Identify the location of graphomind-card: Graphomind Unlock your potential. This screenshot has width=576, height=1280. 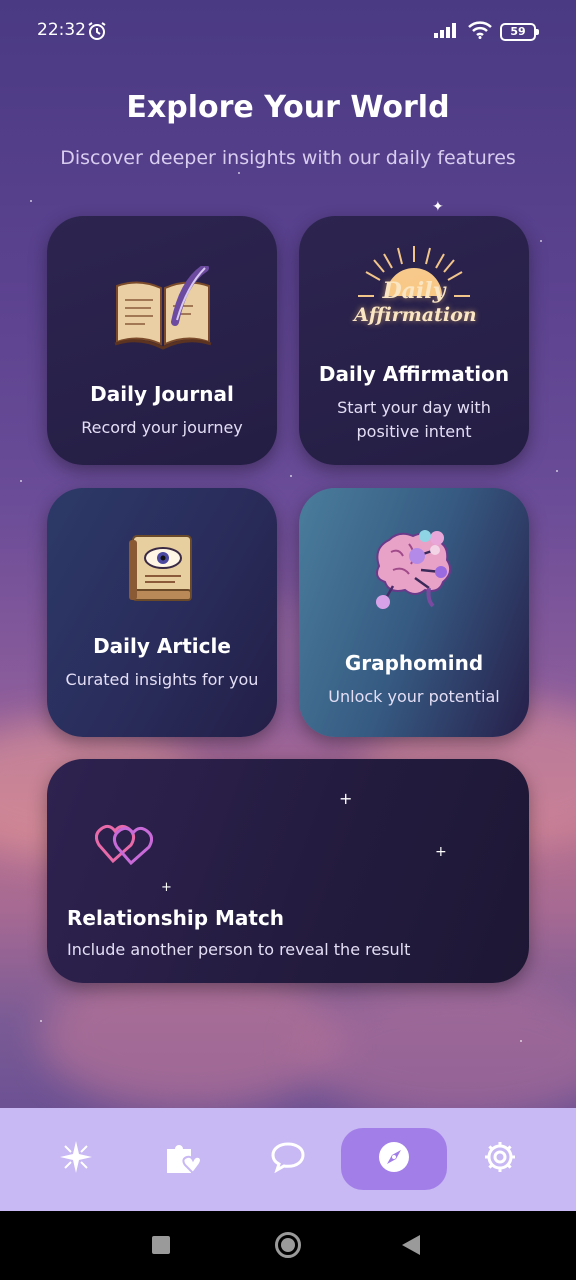
(414, 612).